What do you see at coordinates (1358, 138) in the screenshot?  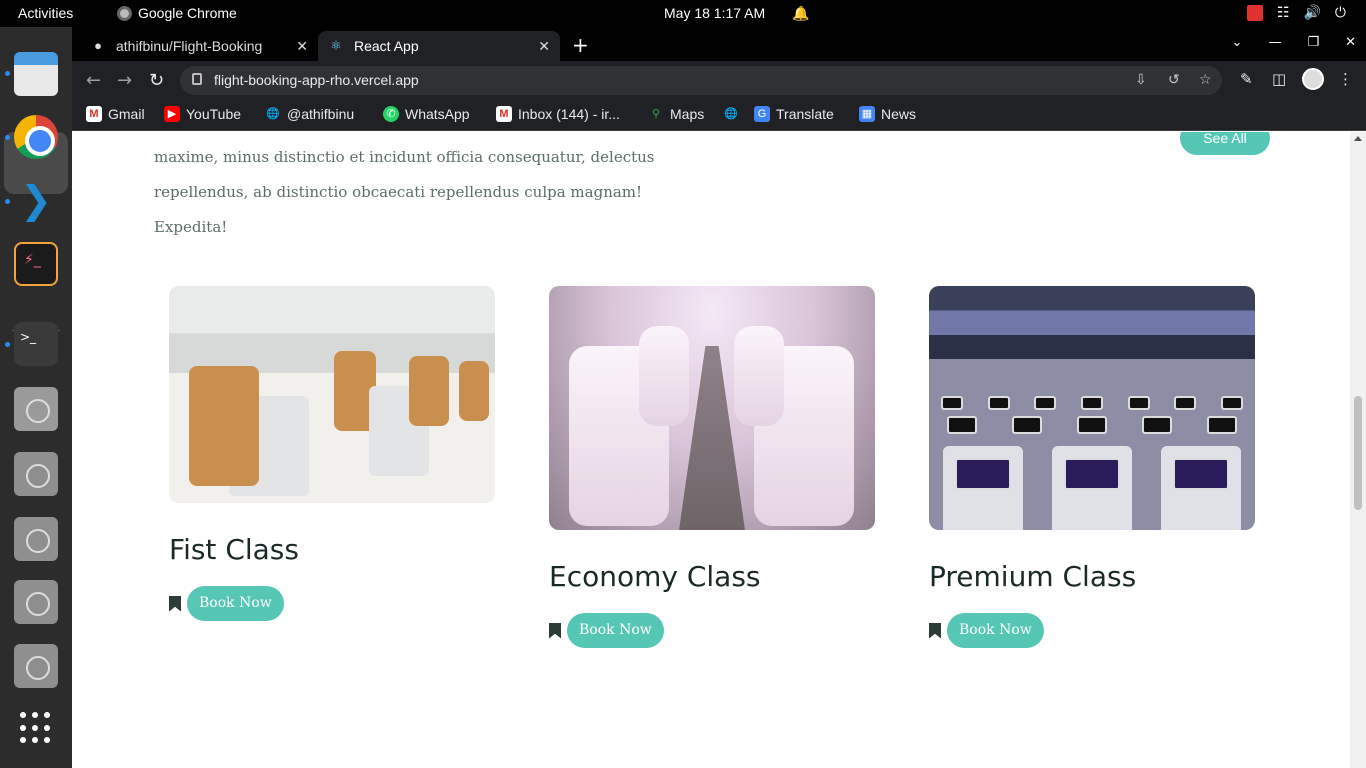 I see `scroll-up-icon` at bounding box center [1358, 138].